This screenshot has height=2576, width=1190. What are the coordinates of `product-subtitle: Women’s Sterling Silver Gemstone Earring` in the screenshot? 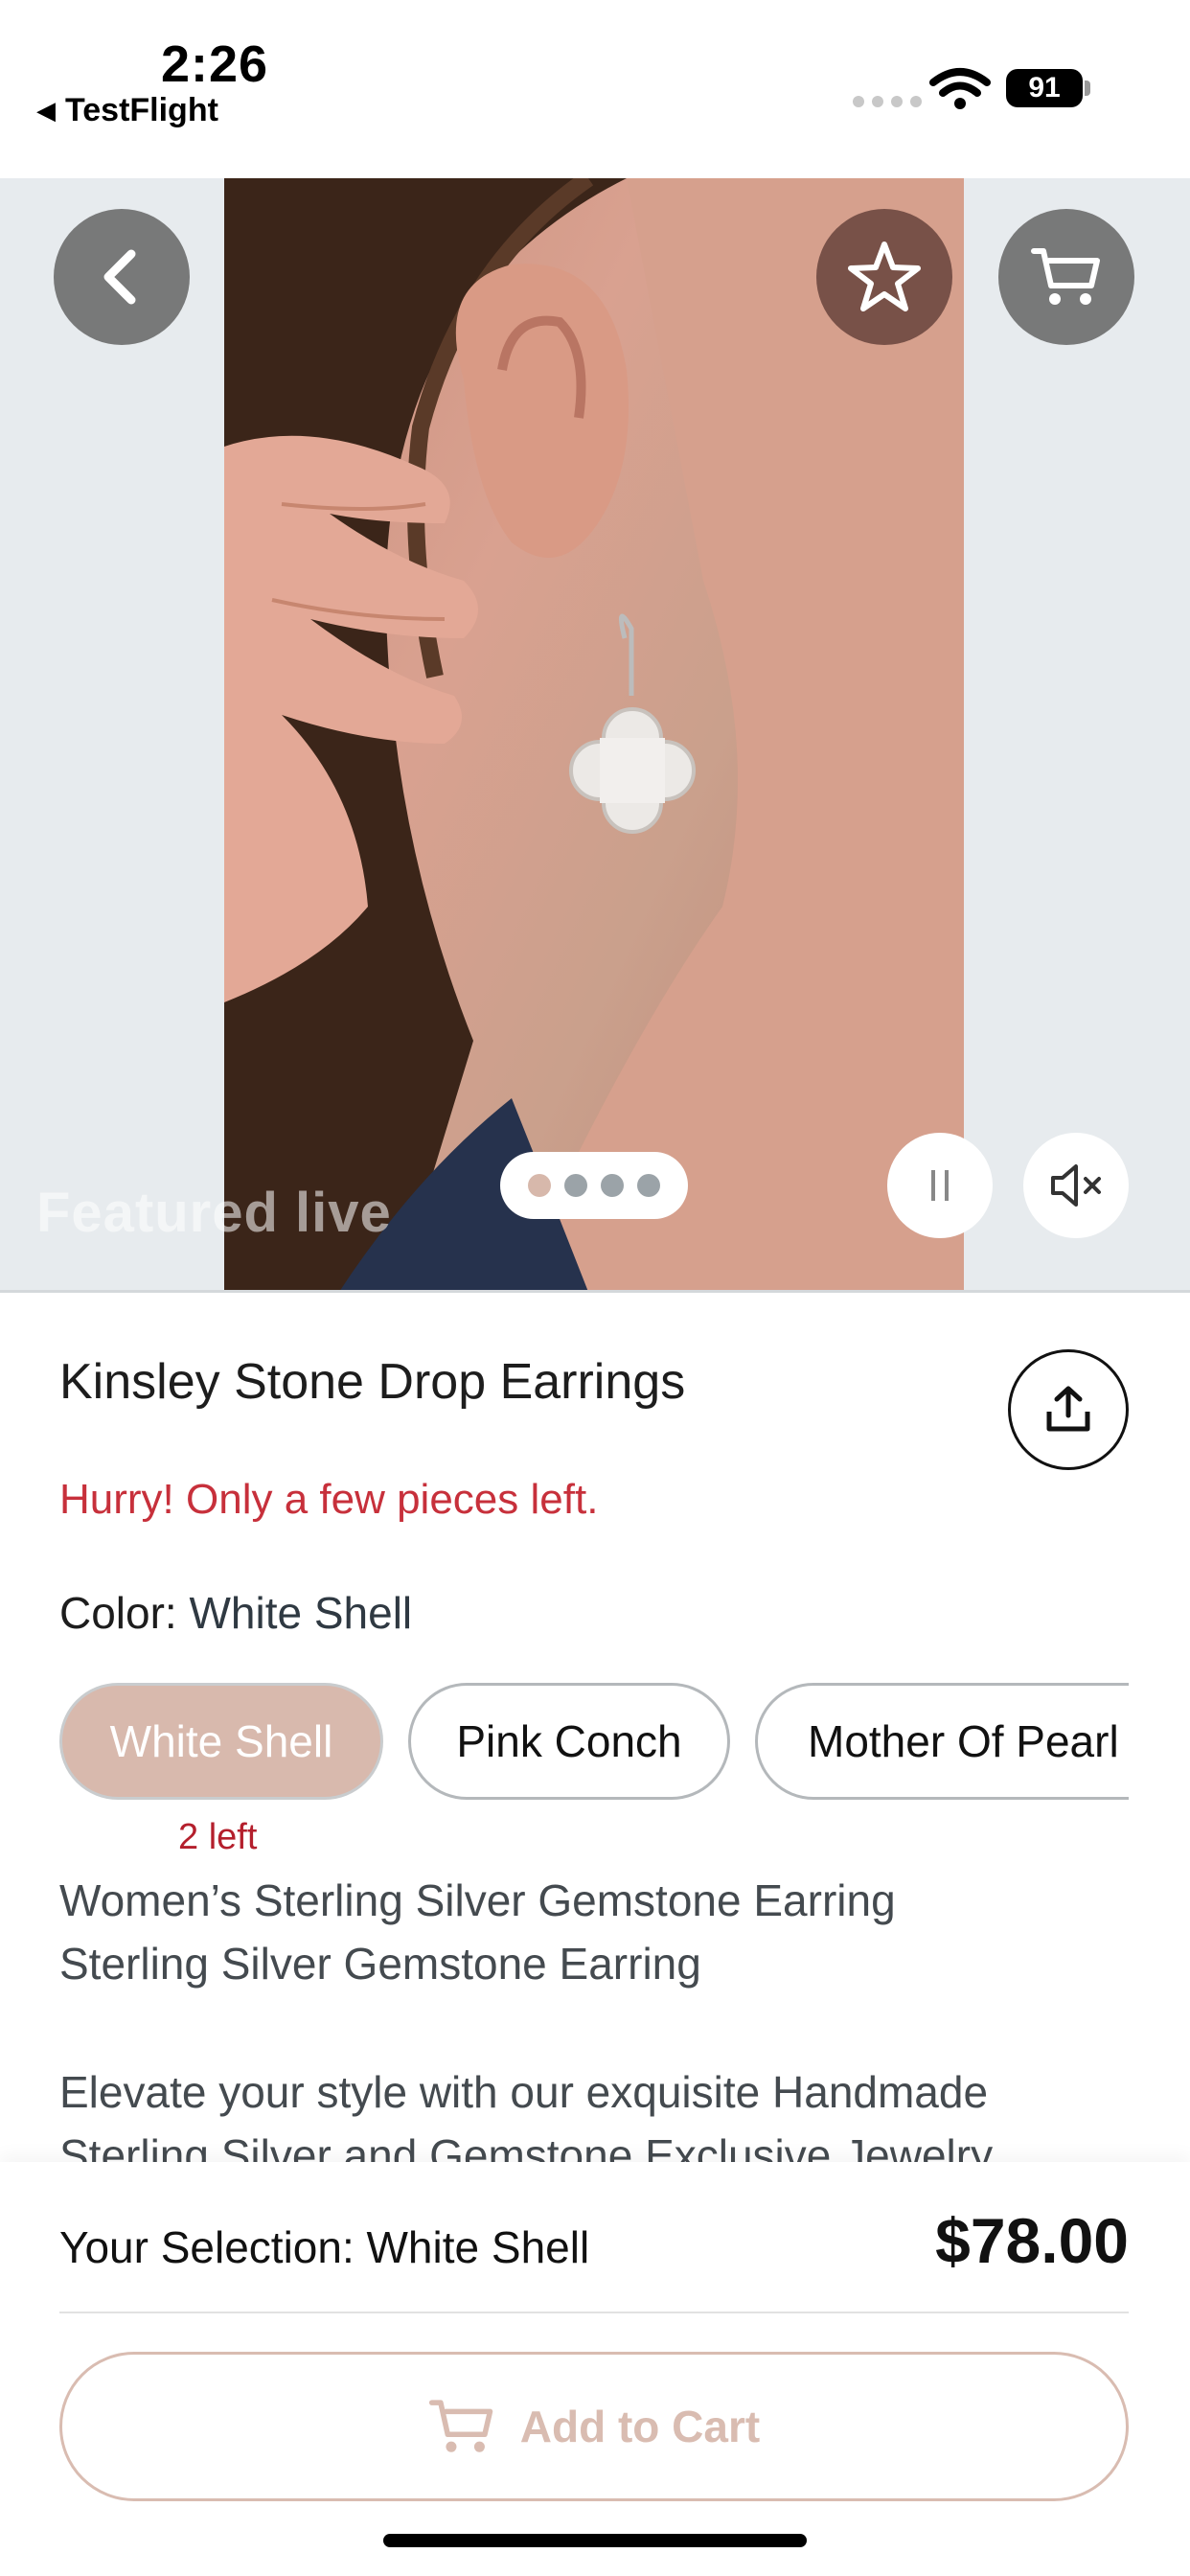 It's located at (478, 1900).